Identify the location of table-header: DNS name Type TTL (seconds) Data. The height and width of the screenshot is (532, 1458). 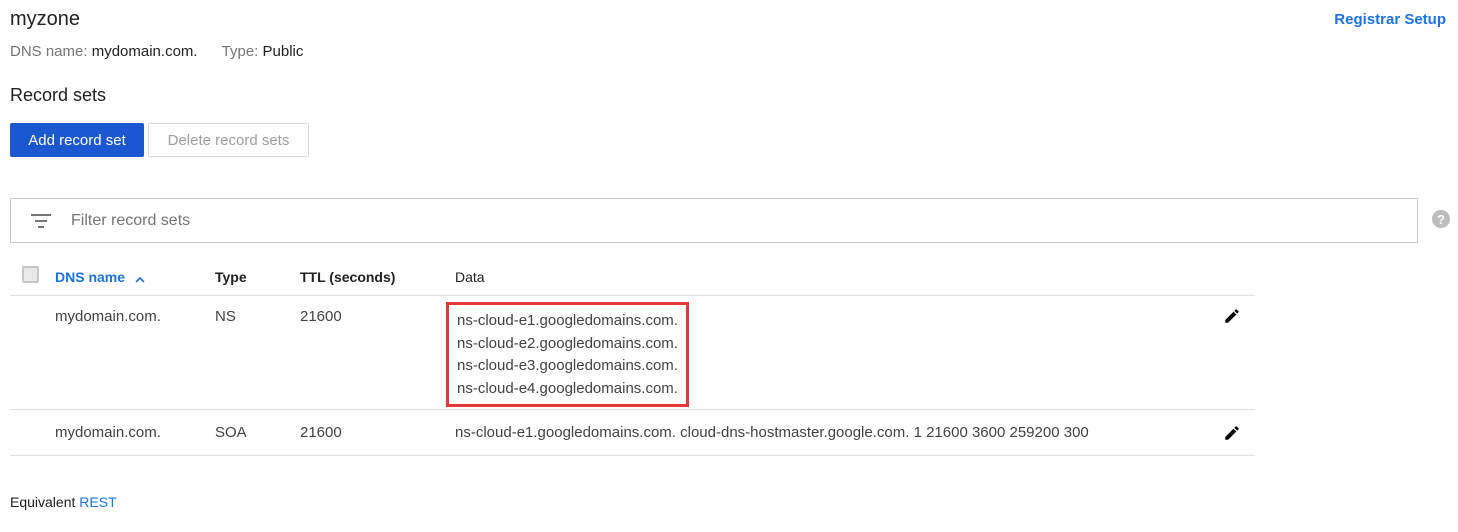
(632, 277).